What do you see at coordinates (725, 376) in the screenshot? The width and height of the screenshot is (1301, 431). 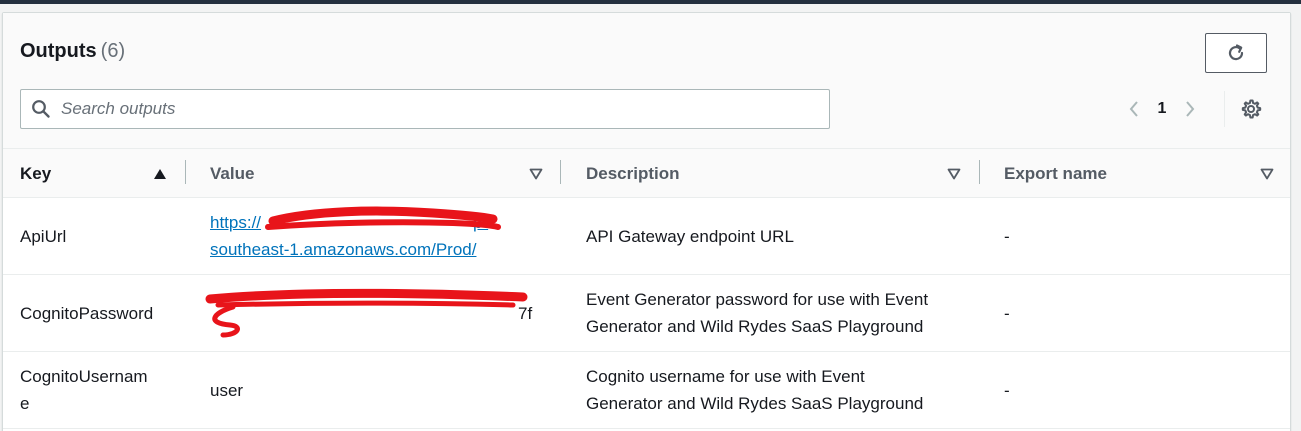 I see `description-line-1: Cognito username for use with Event` at bounding box center [725, 376].